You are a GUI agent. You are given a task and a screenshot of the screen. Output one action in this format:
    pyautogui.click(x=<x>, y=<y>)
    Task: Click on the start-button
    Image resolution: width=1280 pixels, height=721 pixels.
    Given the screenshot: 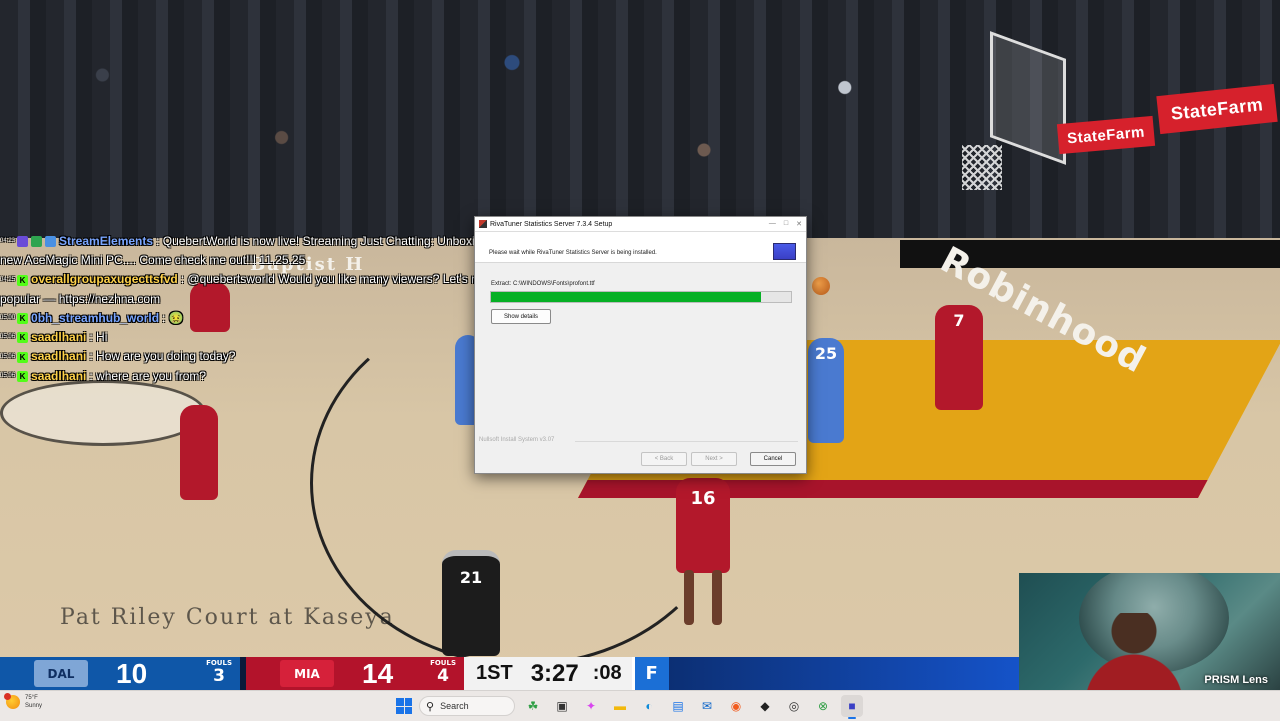 What is the action you would take?
    pyautogui.click(x=404, y=706)
    